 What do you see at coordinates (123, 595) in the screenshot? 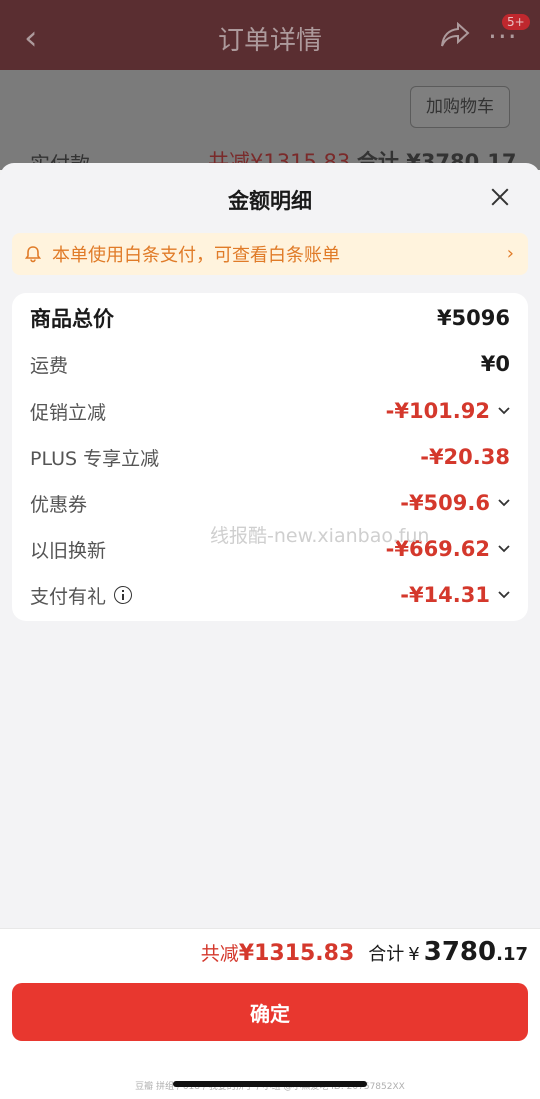
I see `info-icon` at bounding box center [123, 595].